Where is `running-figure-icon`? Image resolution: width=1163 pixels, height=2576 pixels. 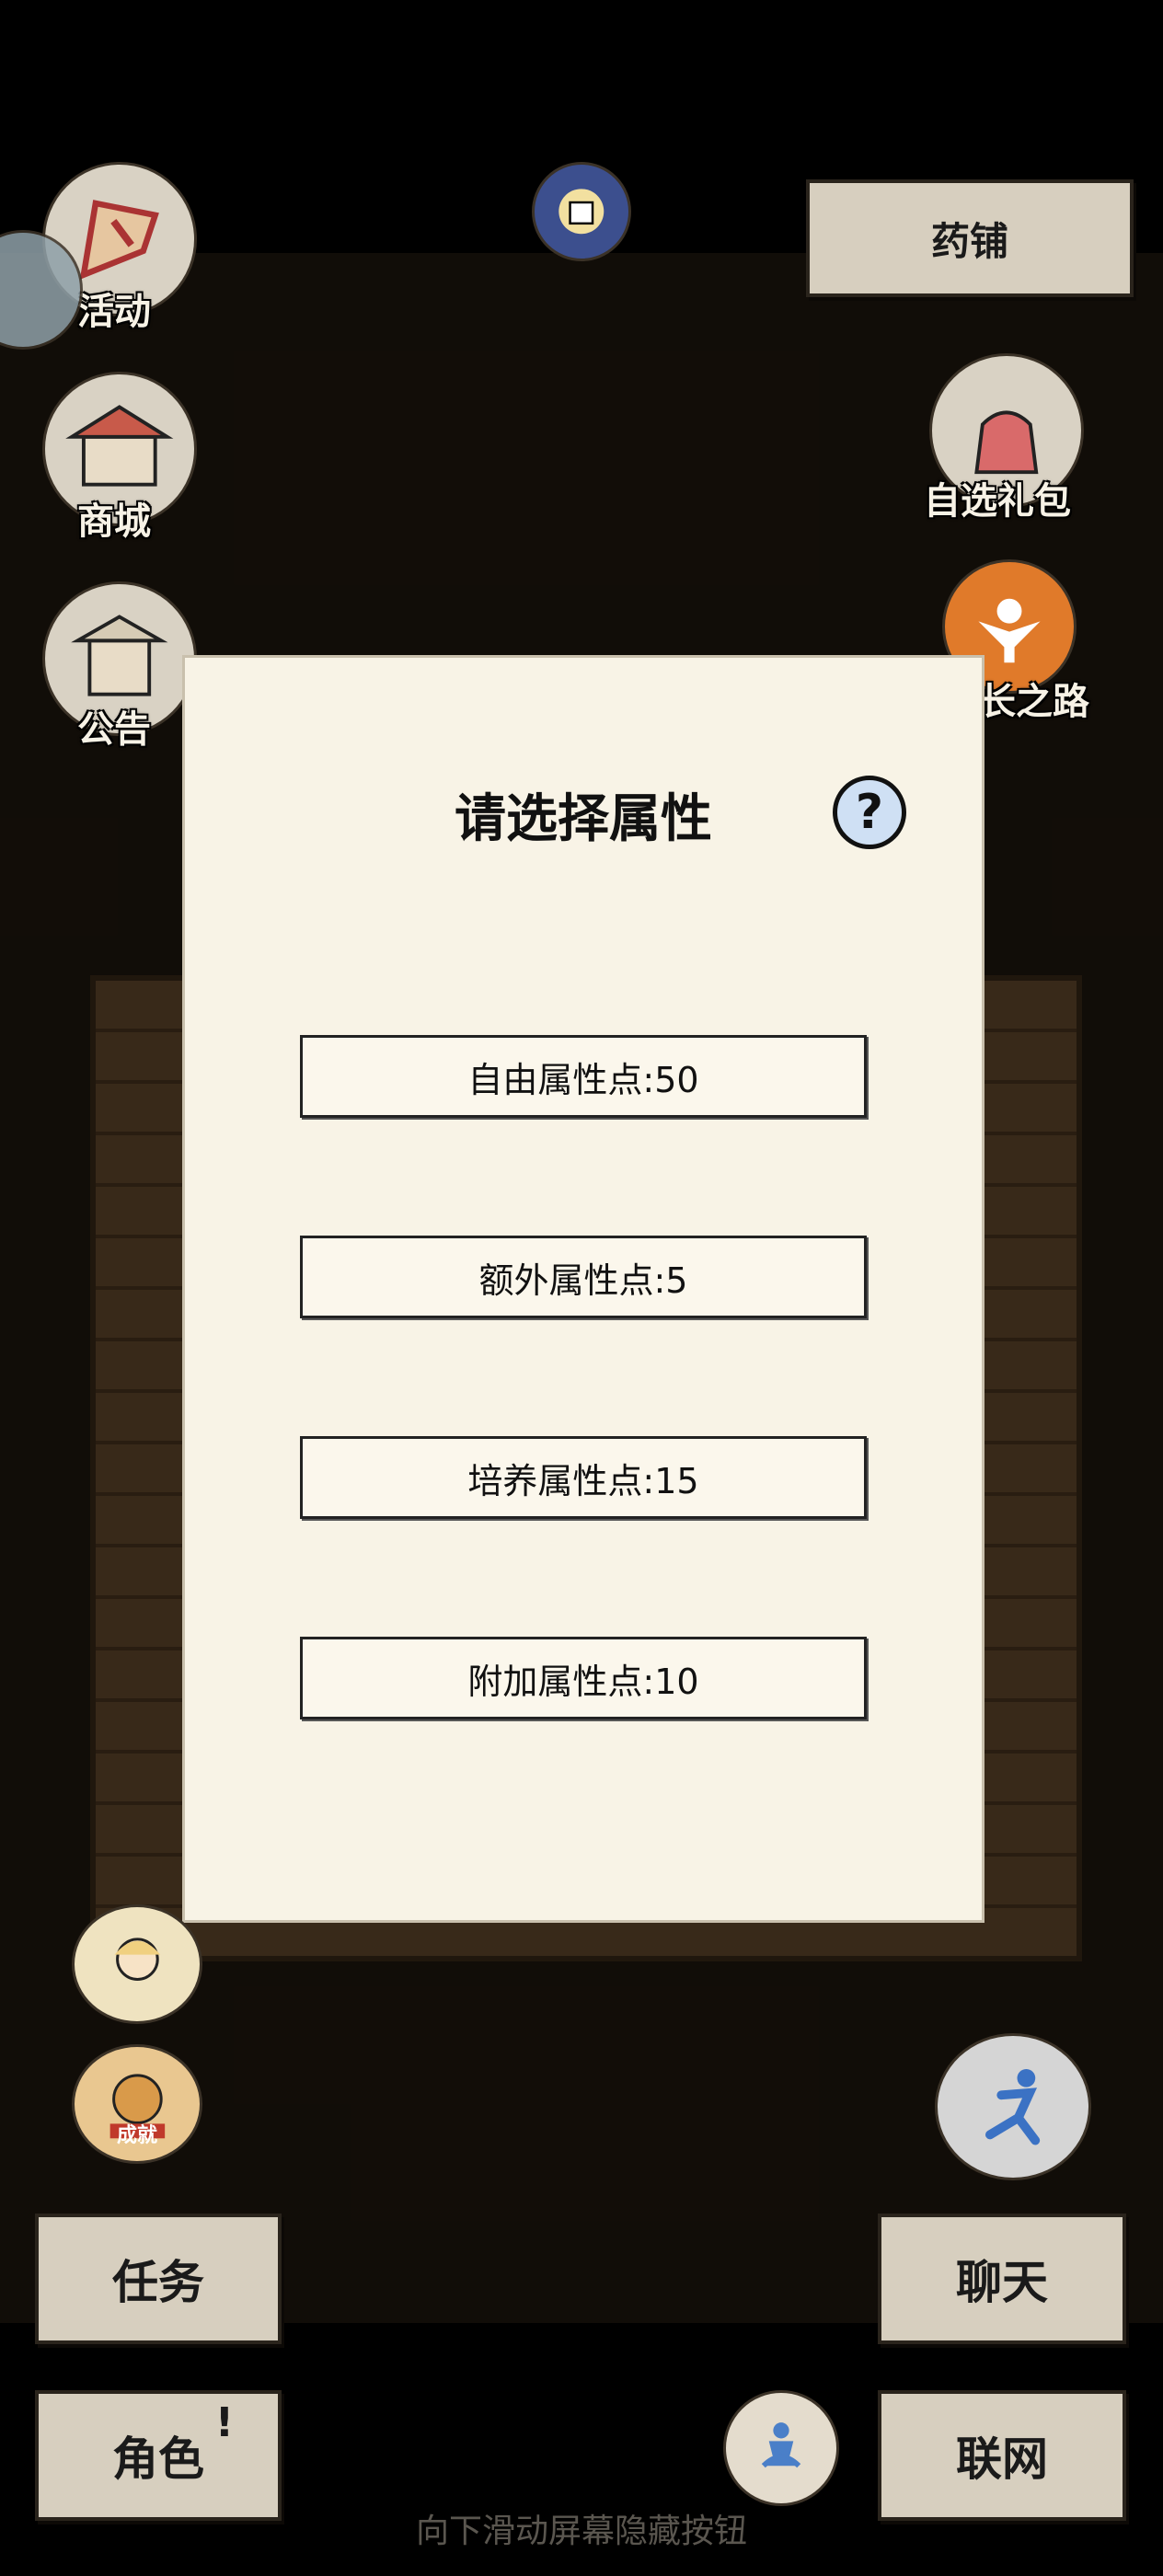 running-figure-icon is located at coordinates (1013, 2107).